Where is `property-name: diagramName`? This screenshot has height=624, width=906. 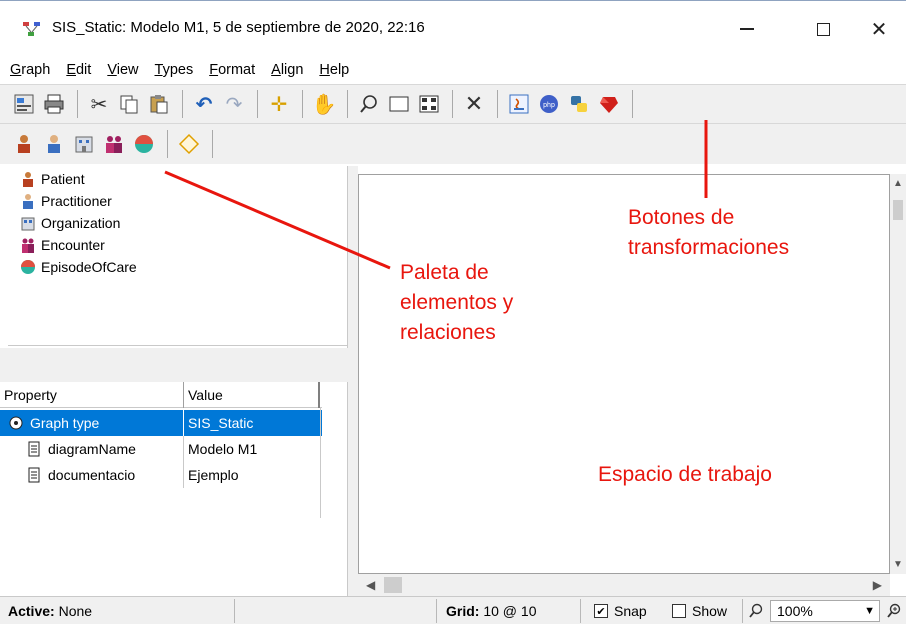 property-name: diagramName is located at coordinates (92, 449).